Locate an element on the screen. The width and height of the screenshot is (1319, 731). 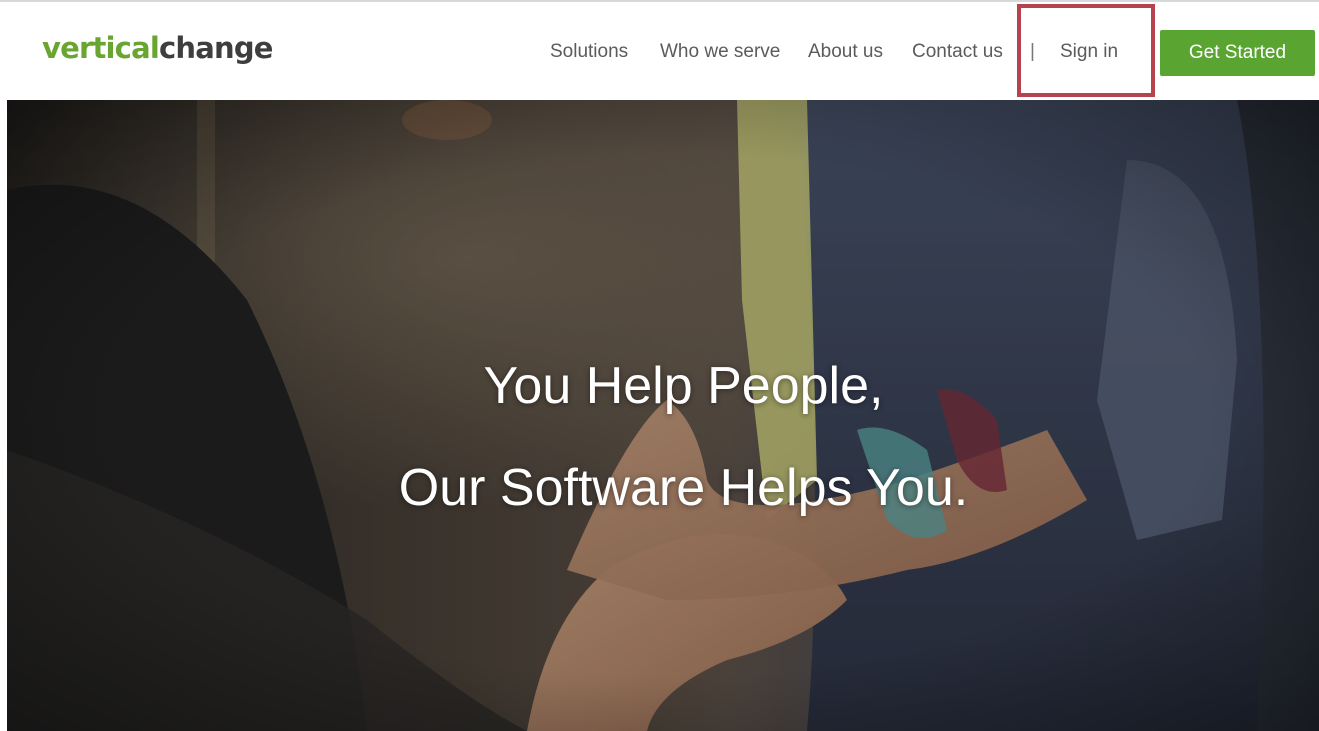
get-started-button: Get Started is located at coordinates (1237, 53).